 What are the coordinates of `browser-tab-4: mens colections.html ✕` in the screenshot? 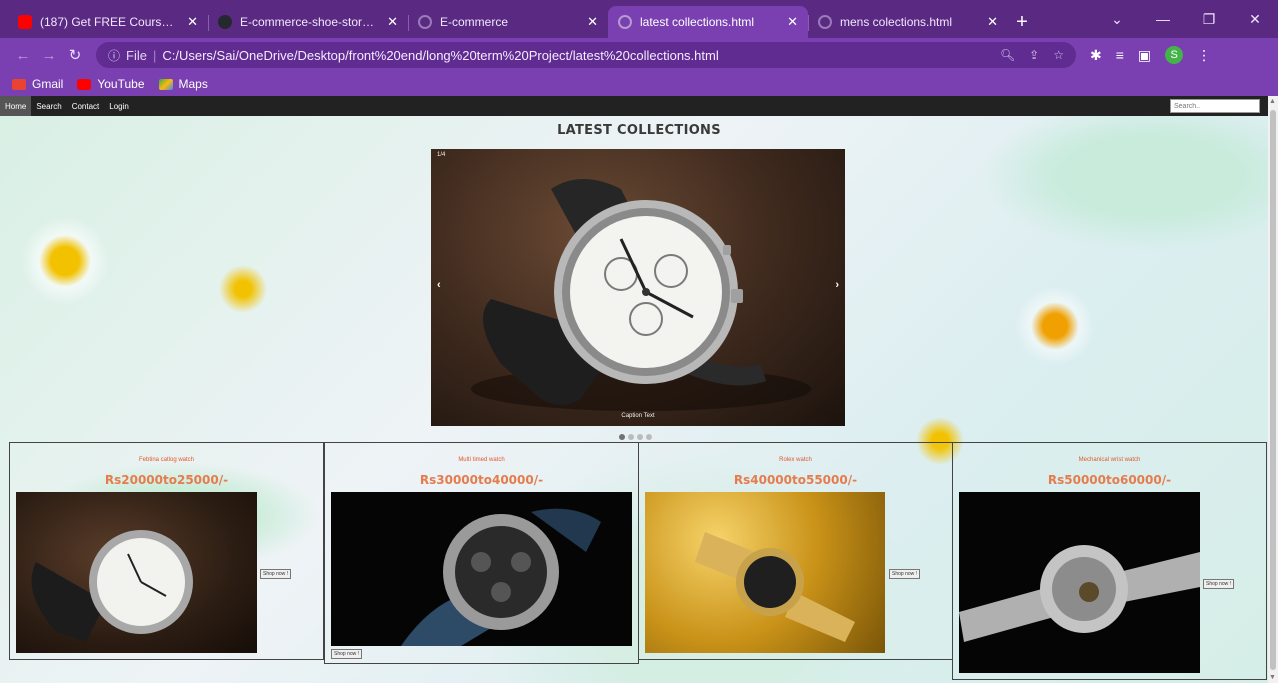 It's located at (908, 22).